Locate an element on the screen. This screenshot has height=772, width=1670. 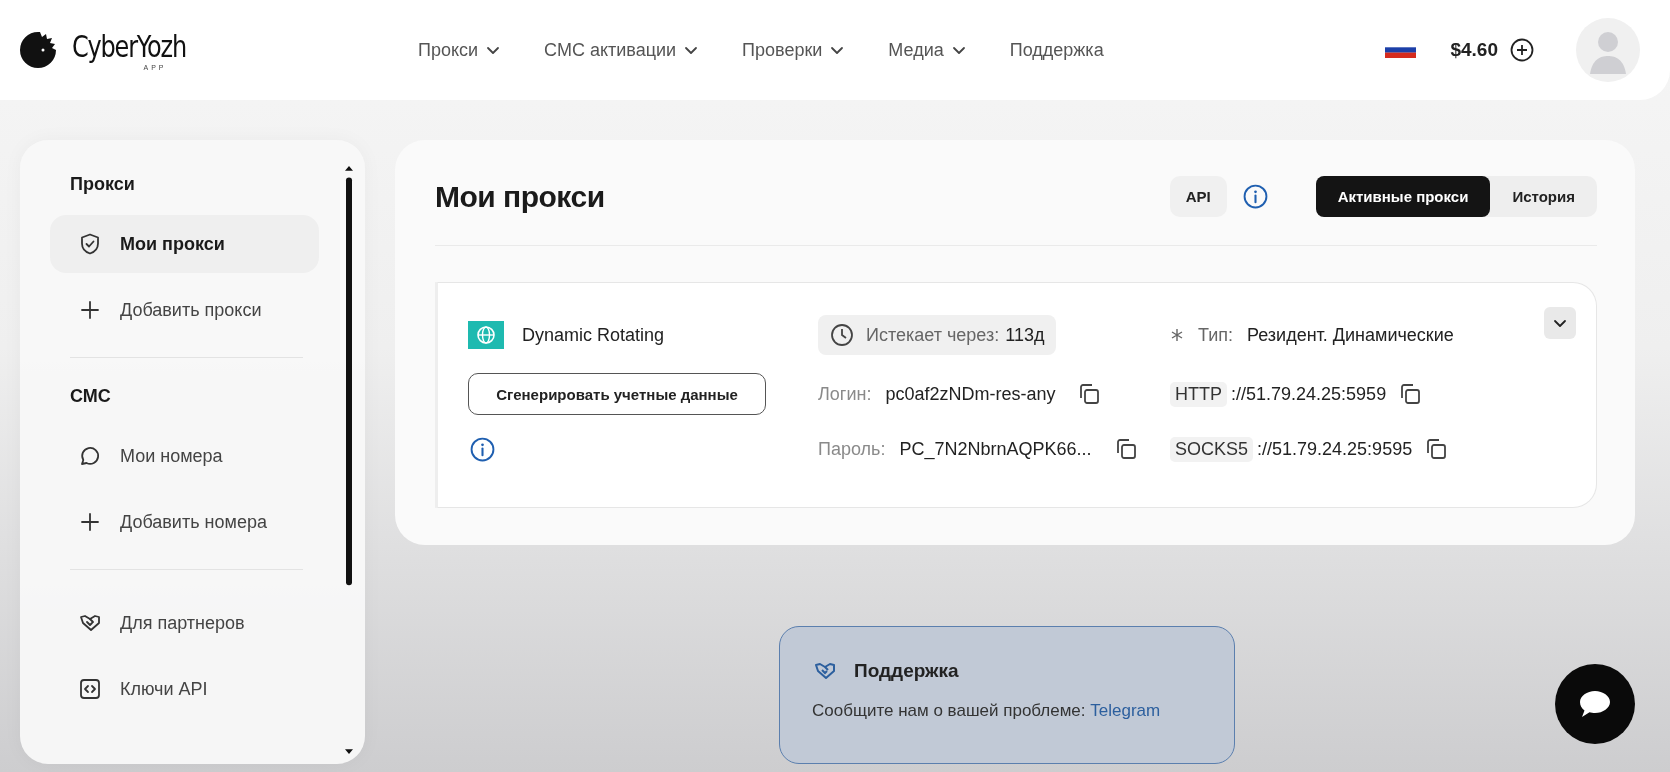
sidebar-item: Мои прокси is located at coordinates (184, 244).